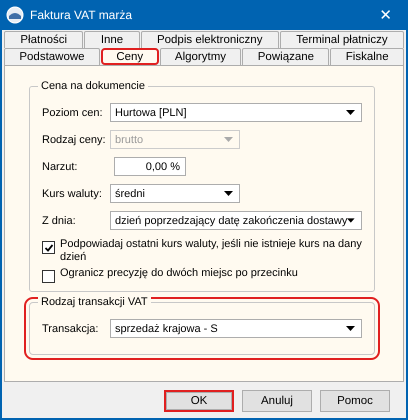 This screenshot has width=408, height=420. What do you see at coordinates (367, 56) in the screenshot?
I see `tab: Fiskalne` at bounding box center [367, 56].